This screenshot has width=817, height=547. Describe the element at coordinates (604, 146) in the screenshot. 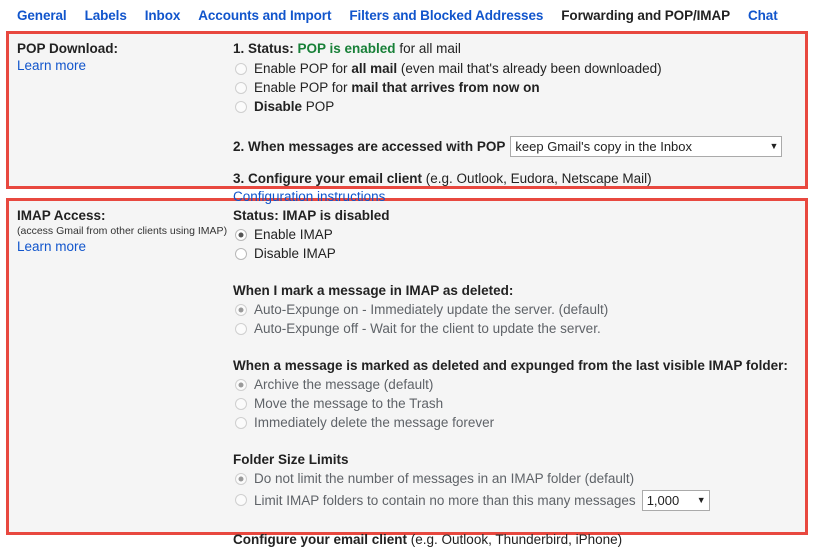

I see `pop-action-select-value: keep Gmail's copy in the Inbox` at that location.